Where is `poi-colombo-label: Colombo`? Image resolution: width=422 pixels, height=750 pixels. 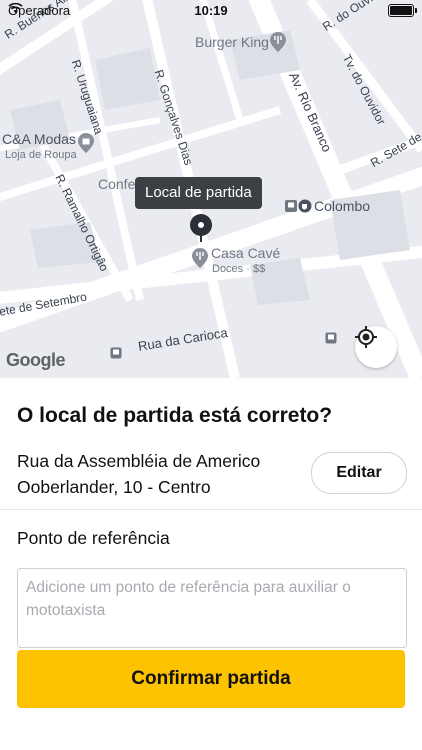 poi-colombo-label: Colombo is located at coordinates (342, 206).